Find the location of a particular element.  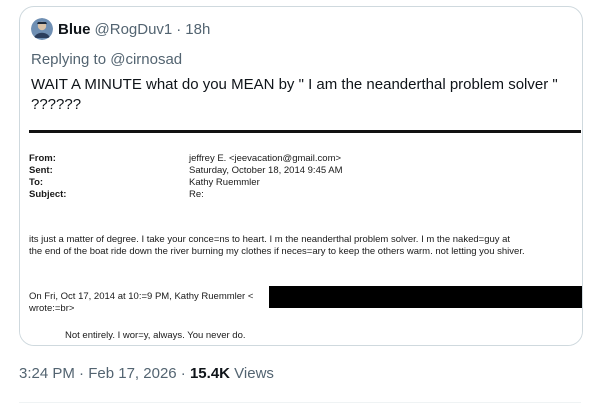

email-divider is located at coordinates (305, 131).